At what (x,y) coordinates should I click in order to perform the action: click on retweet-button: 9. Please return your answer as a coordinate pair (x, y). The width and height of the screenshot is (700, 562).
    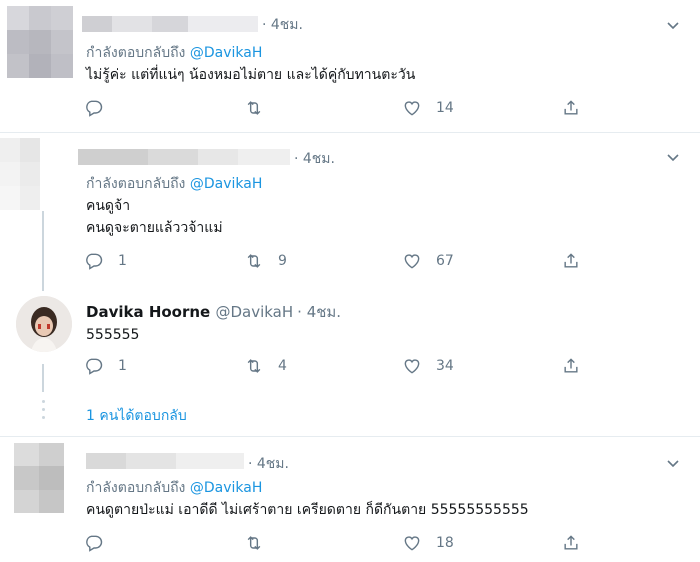
    Looking at the image, I should click on (265, 261).